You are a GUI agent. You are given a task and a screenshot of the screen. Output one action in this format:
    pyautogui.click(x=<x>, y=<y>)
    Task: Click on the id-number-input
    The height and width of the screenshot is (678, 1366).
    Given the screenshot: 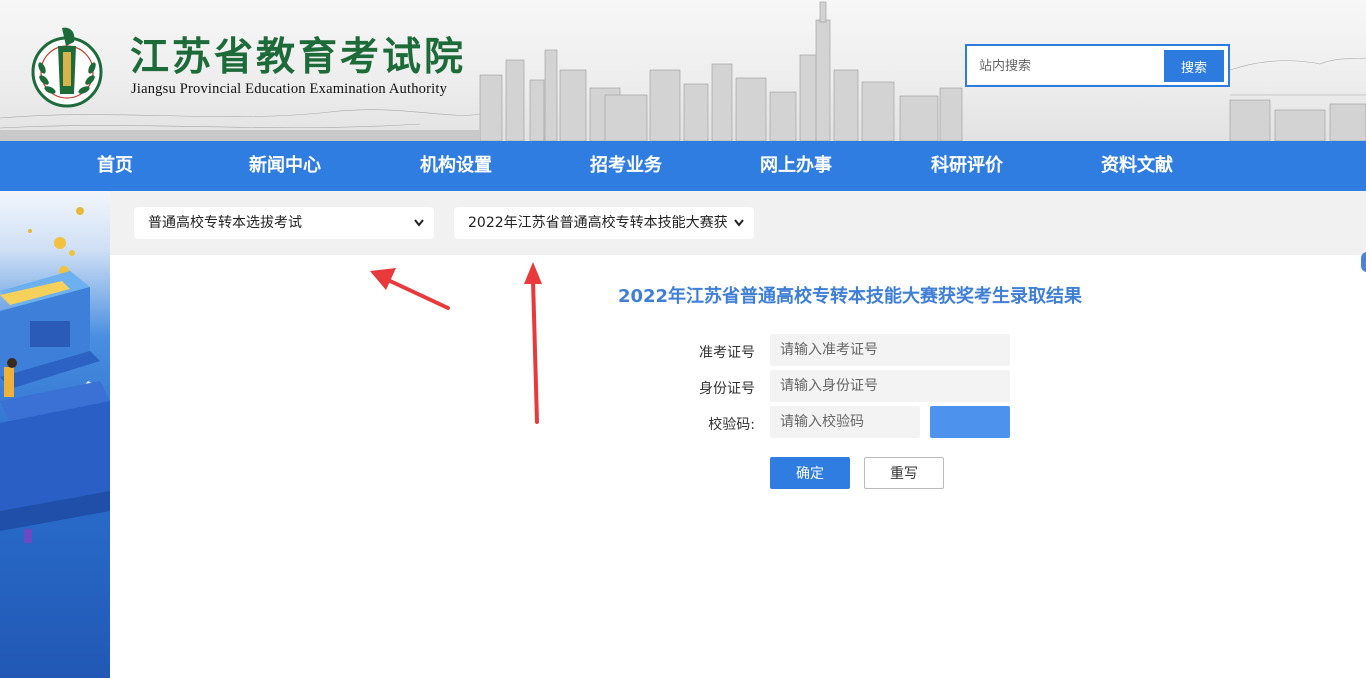 What is the action you would take?
    pyautogui.click(x=890, y=386)
    